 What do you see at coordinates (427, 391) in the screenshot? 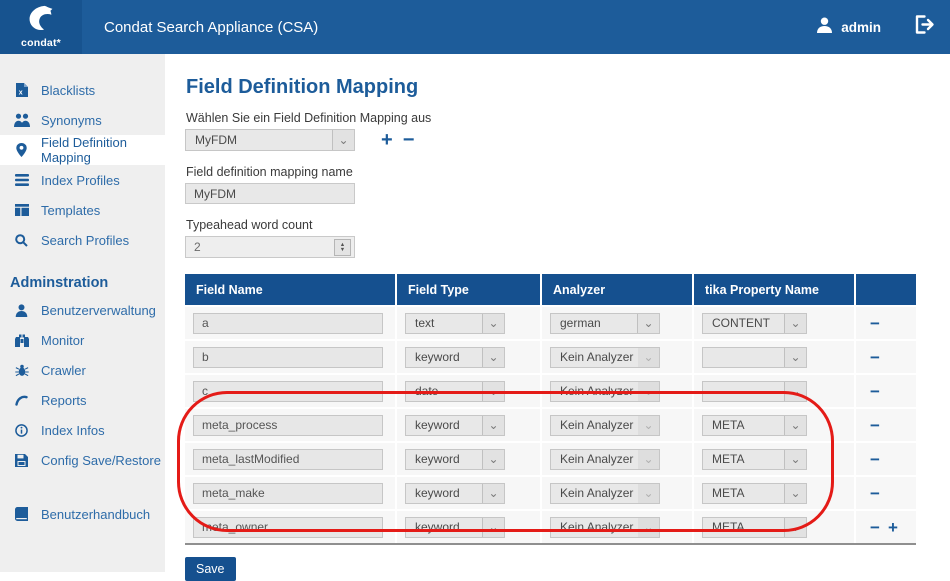
I see `field-type-select-value: date` at bounding box center [427, 391].